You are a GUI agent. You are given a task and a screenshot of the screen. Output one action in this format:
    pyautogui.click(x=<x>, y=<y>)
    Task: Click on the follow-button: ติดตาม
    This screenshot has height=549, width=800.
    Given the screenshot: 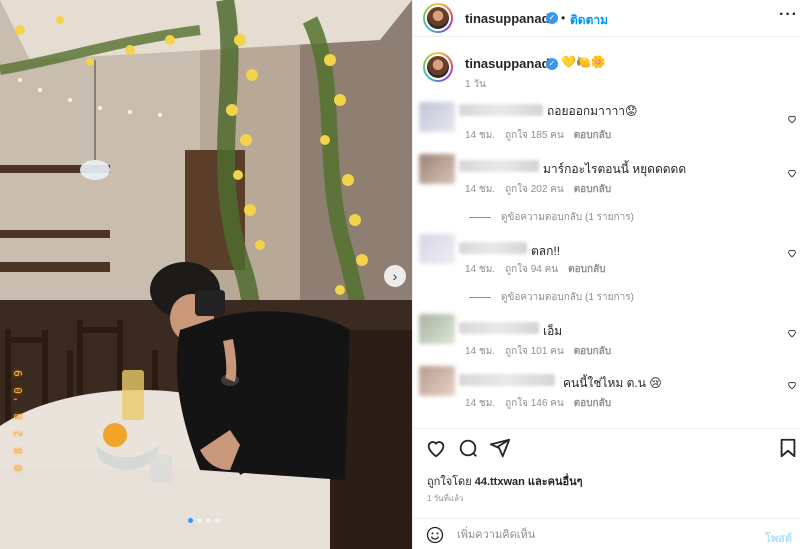 What is the action you would take?
    pyautogui.click(x=589, y=20)
    